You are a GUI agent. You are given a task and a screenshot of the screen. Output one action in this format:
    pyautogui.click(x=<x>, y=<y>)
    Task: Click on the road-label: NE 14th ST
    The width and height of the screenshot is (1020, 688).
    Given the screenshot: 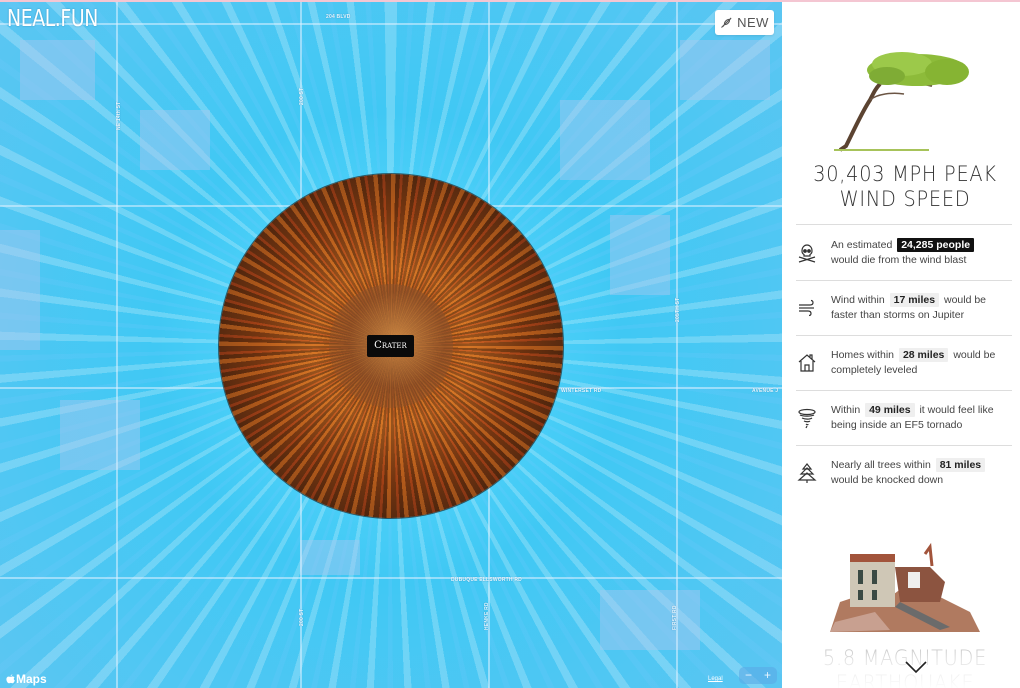 What is the action you would take?
    pyautogui.click(x=119, y=115)
    